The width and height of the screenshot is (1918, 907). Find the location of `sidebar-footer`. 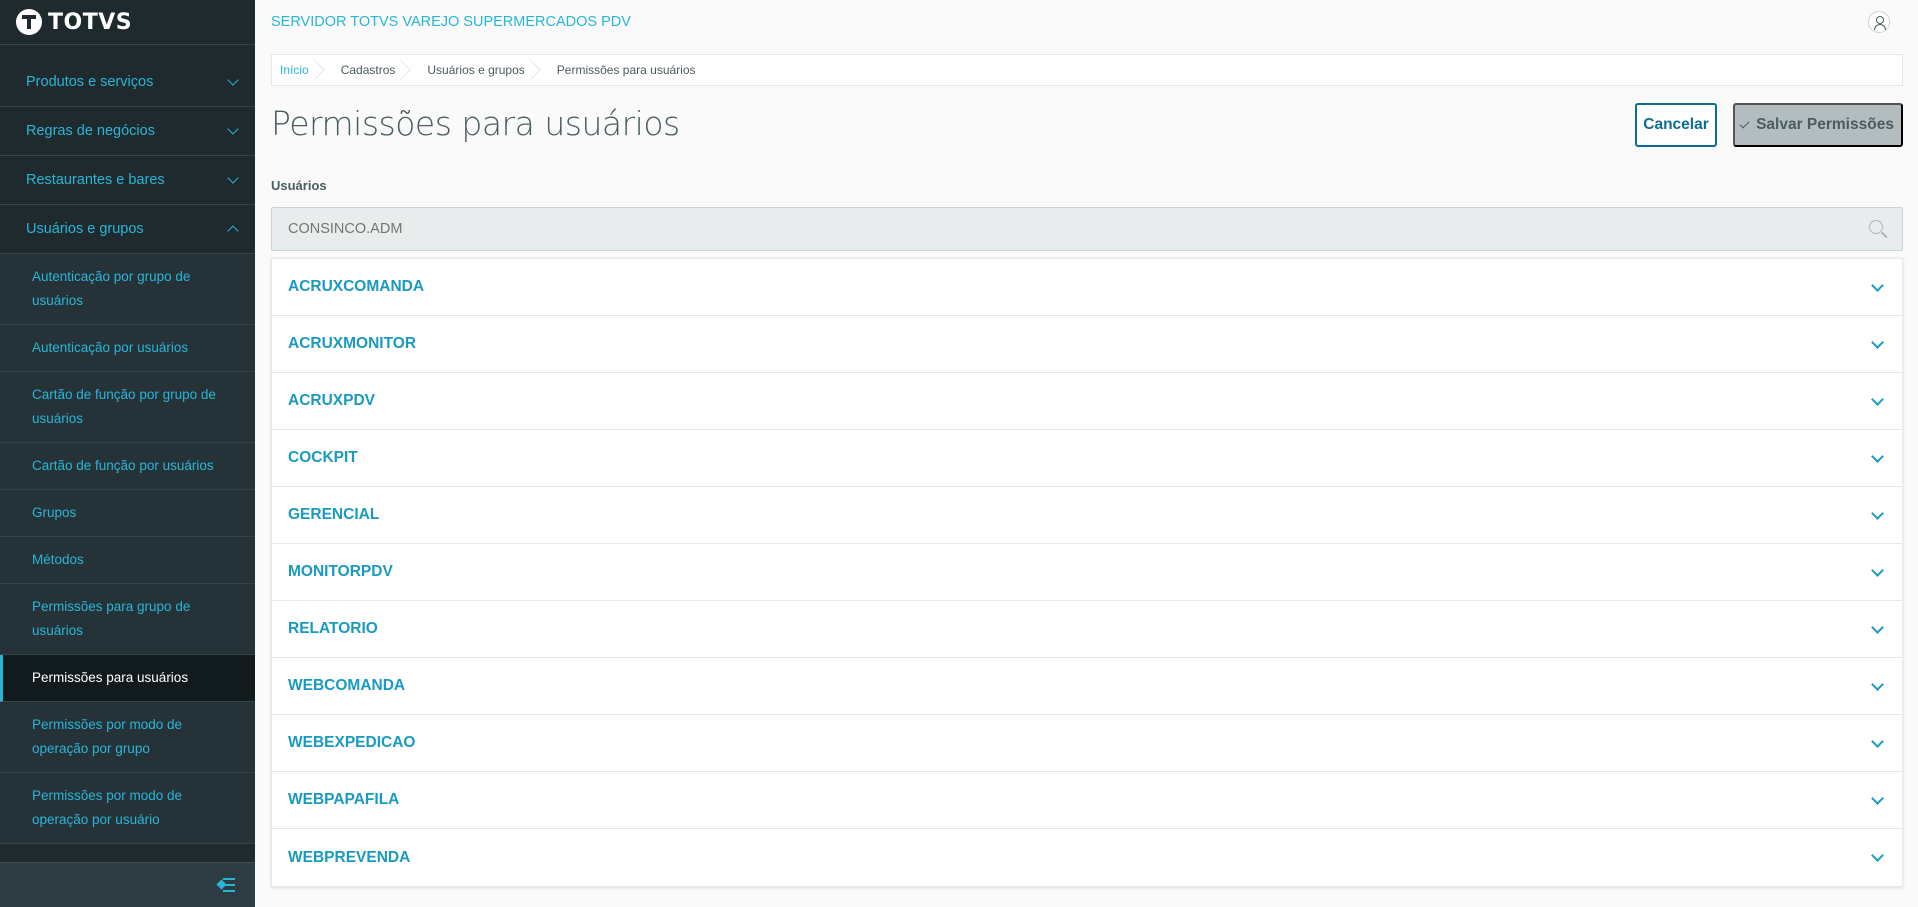

sidebar-footer is located at coordinates (127, 884).